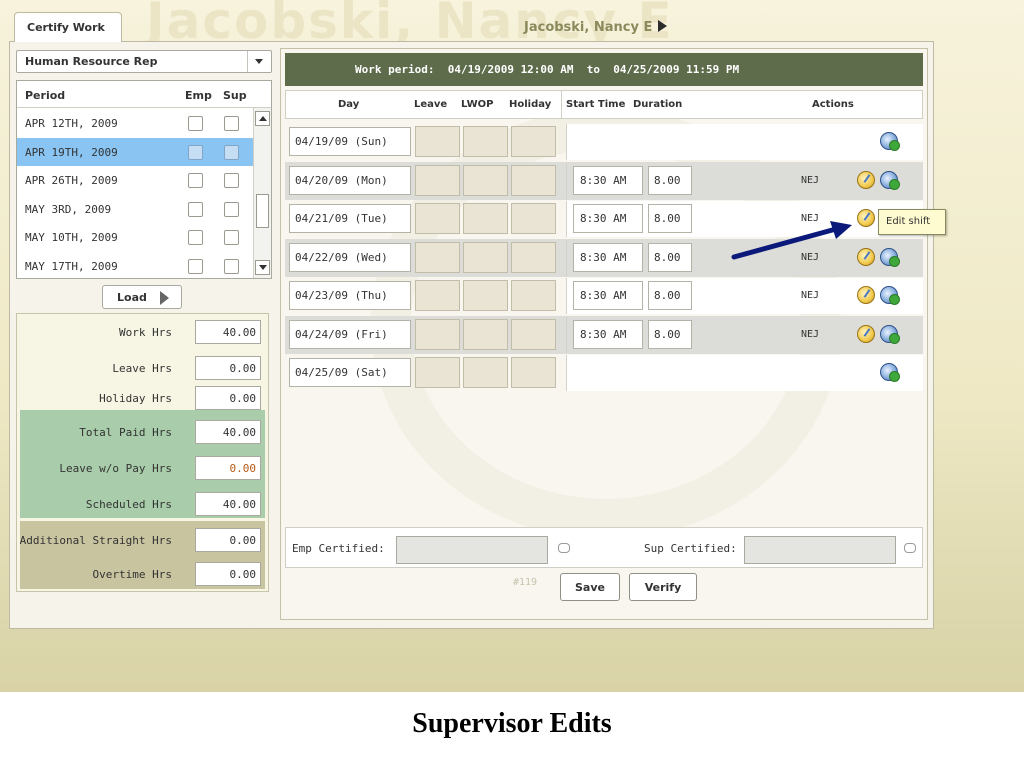 Image resolution: width=1024 pixels, height=768 pixels. What do you see at coordinates (262, 267) in the screenshot?
I see `scroll-down-icon` at bounding box center [262, 267].